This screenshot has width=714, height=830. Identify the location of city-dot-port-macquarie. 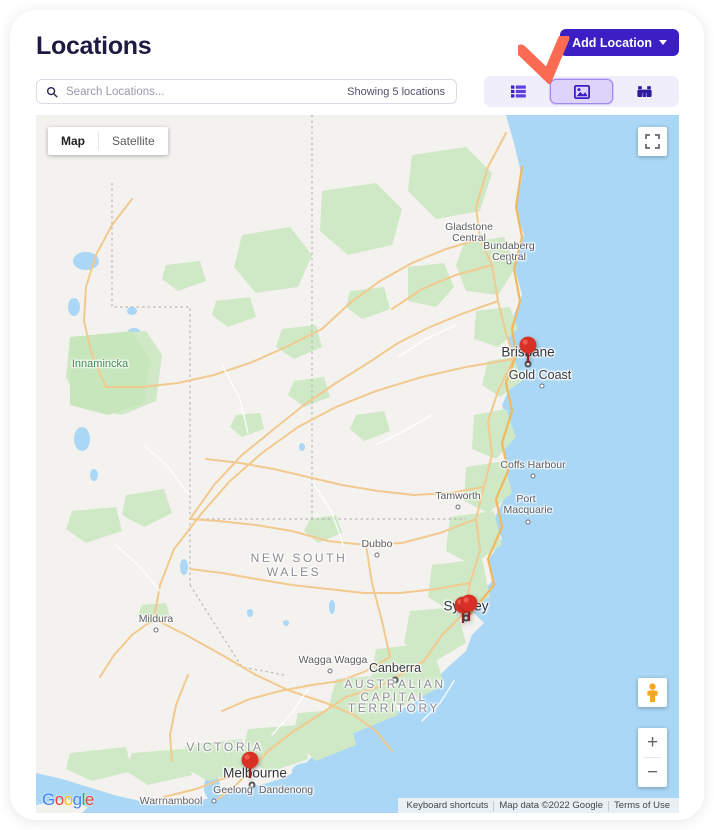
(528, 522).